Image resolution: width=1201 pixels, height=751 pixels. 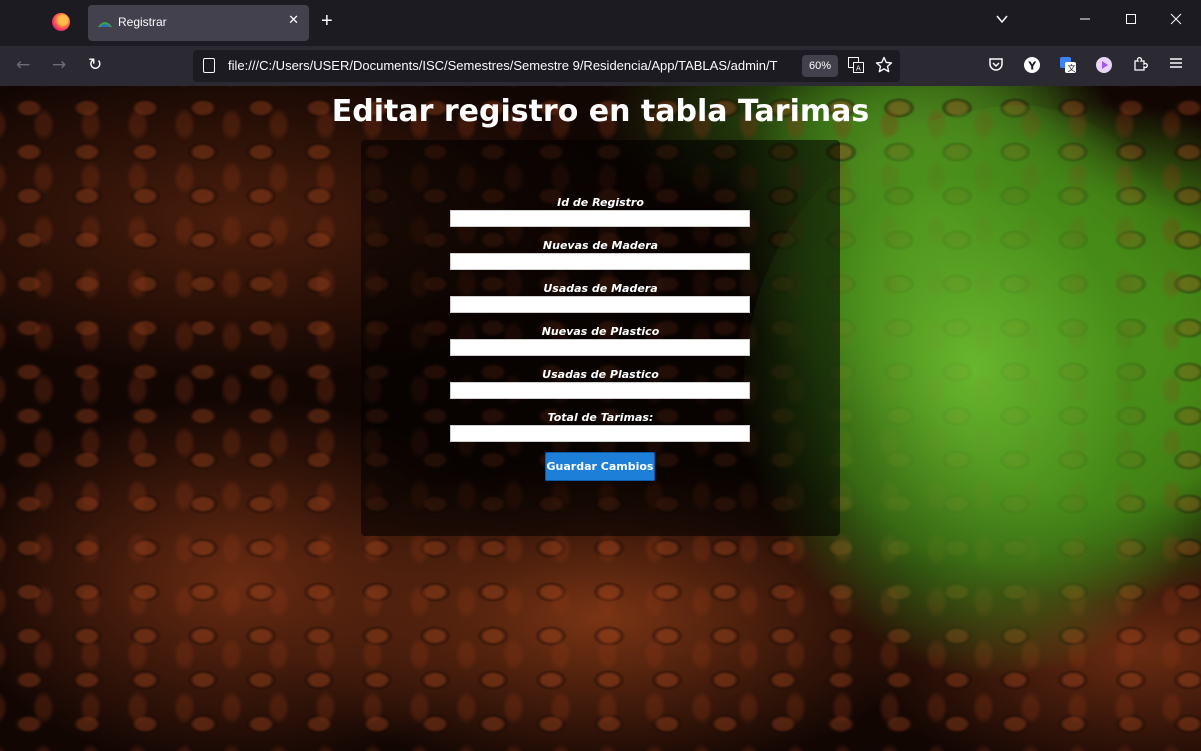 What do you see at coordinates (600, 433) in the screenshot?
I see `total-tarimas-input` at bounding box center [600, 433].